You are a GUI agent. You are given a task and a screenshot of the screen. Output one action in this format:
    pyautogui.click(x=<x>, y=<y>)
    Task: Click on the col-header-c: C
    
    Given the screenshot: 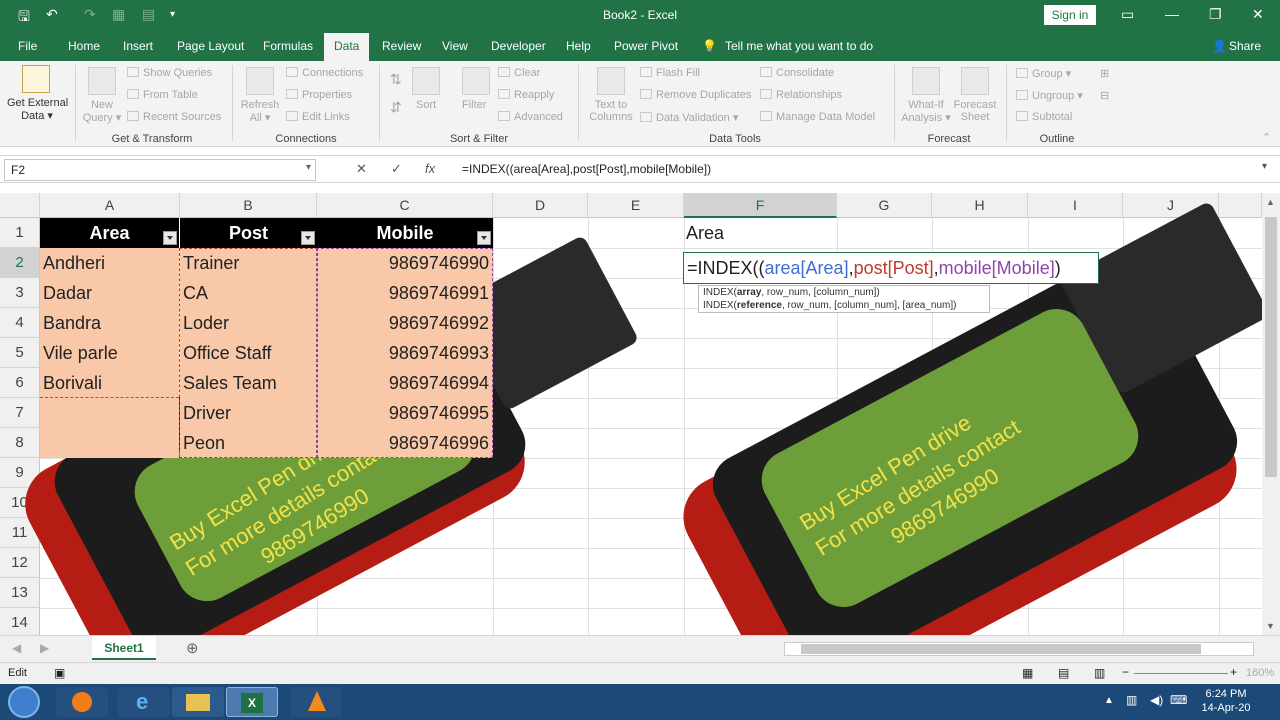 What is the action you would take?
    pyautogui.click(x=405, y=205)
    